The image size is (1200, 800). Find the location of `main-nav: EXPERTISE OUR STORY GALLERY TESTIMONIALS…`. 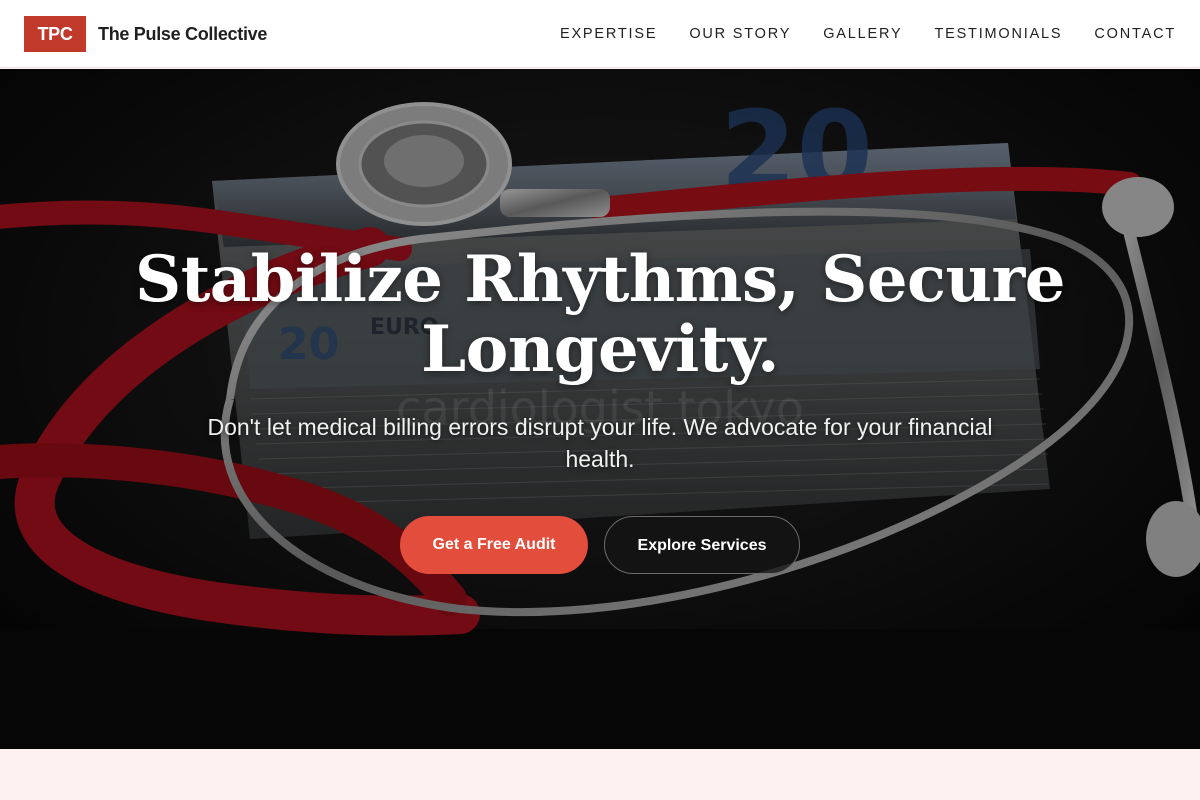

main-nav: EXPERTISE OUR STORY GALLERY TESTIMONIALS… is located at coordinates (868, 34).